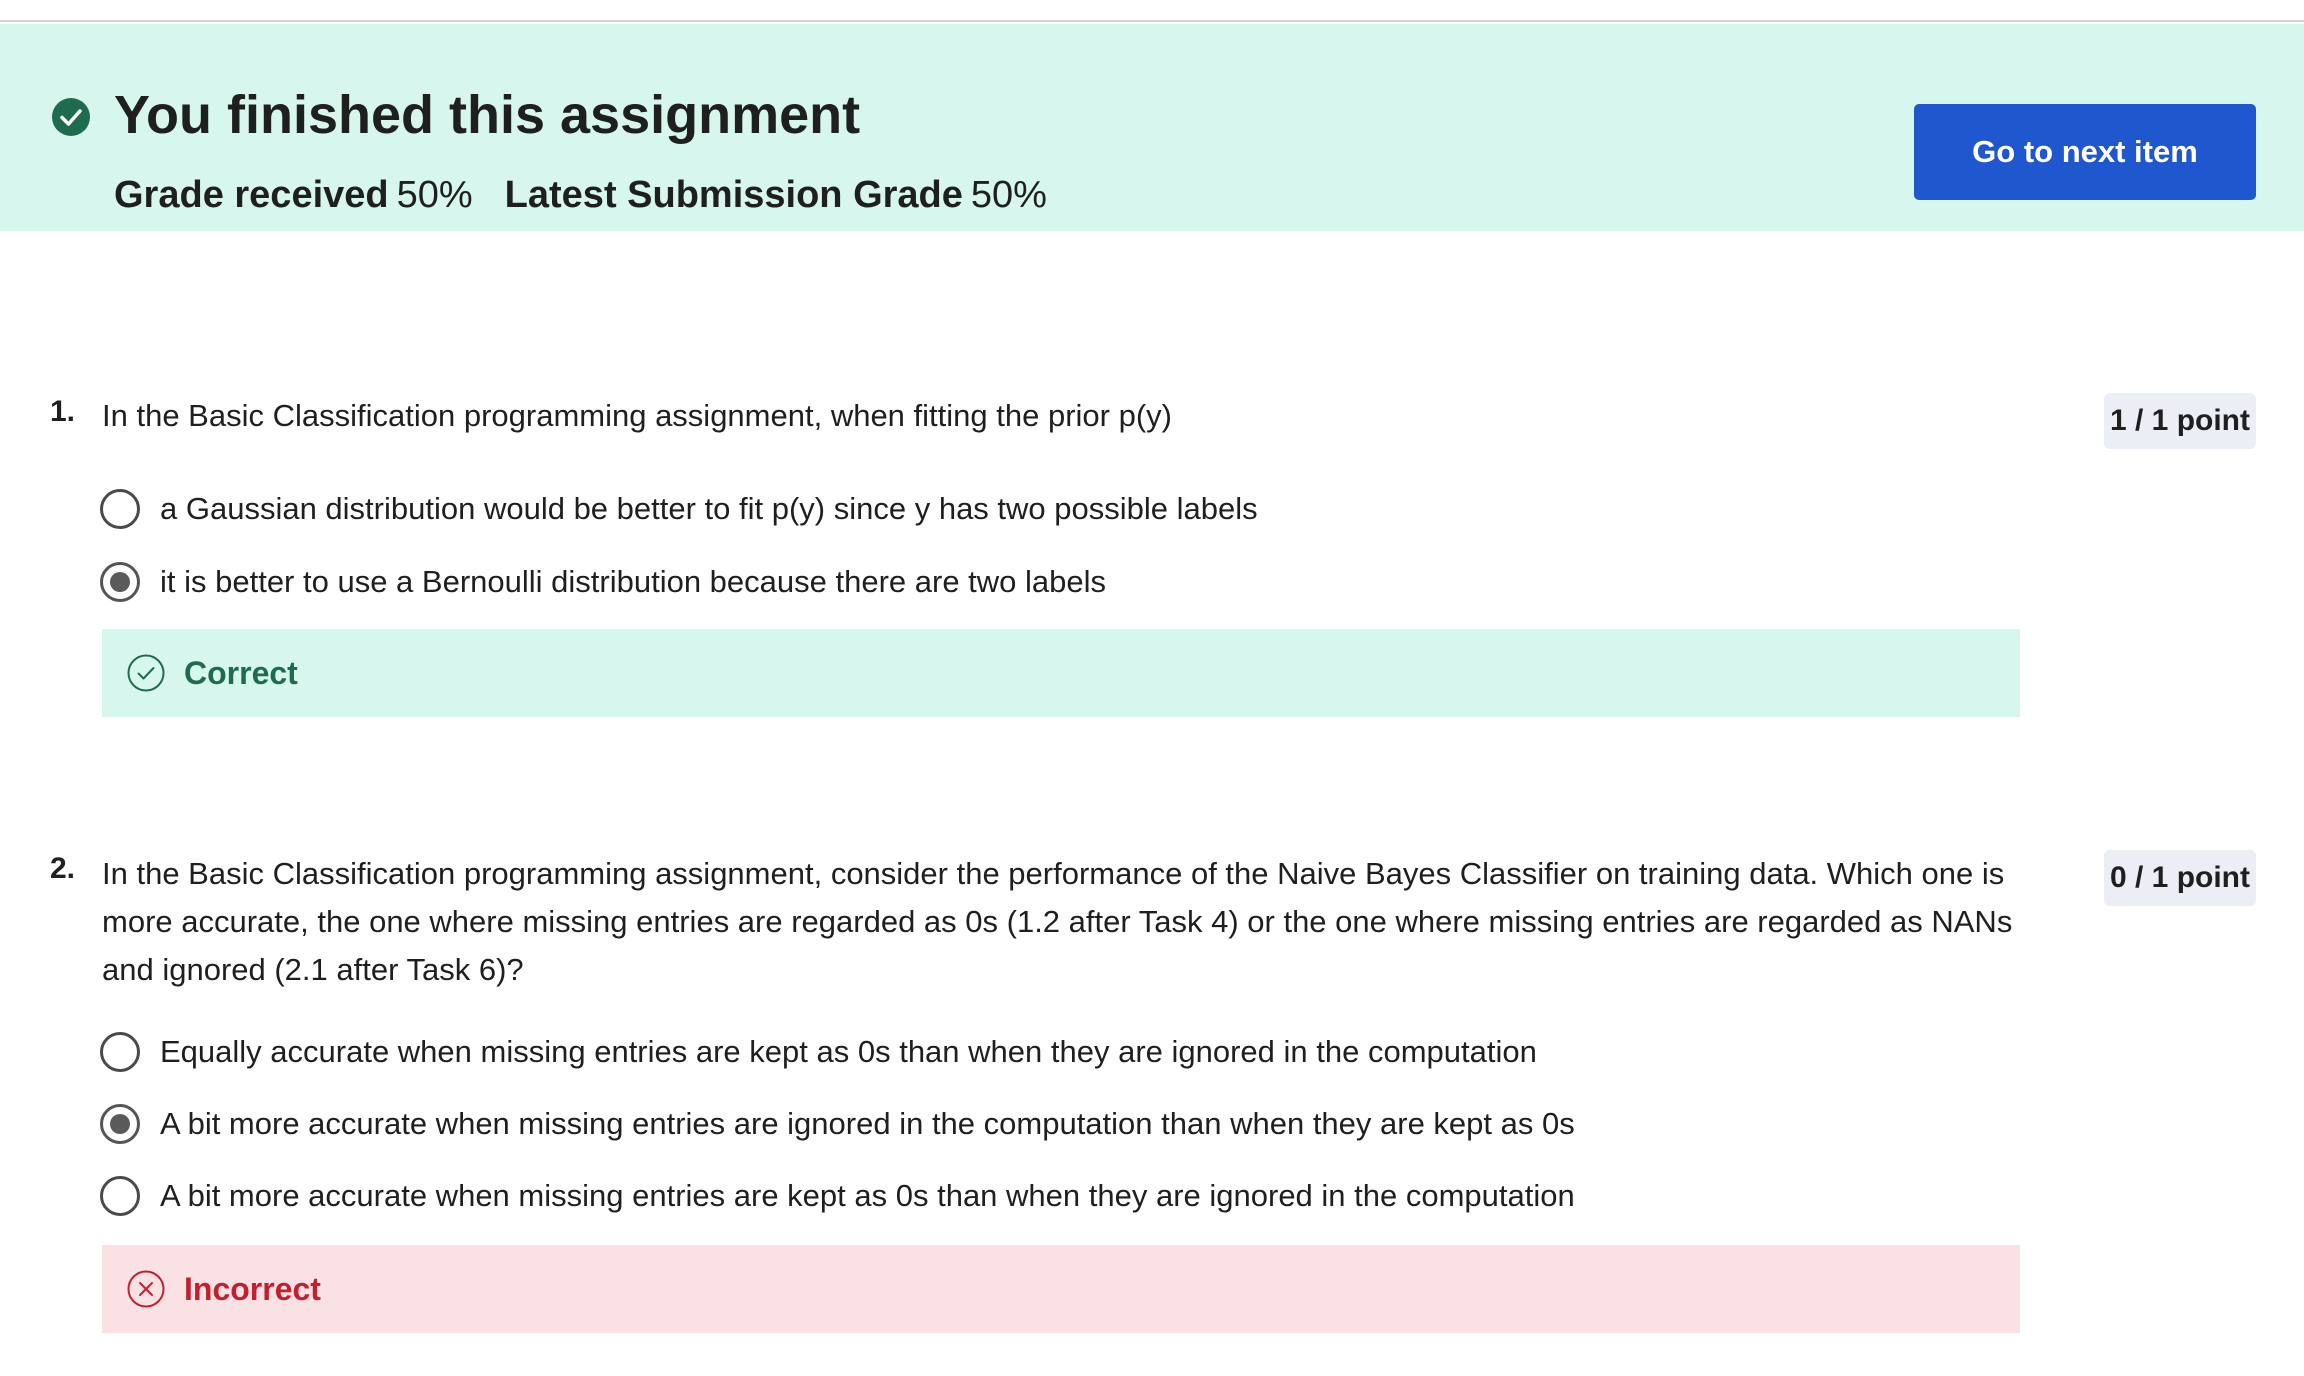 The width and height of the screenshot is (2304, 1376). Describe the element at coordinates (241, 672) in the screenshot. I see `feedback-label: Correct` at that location.